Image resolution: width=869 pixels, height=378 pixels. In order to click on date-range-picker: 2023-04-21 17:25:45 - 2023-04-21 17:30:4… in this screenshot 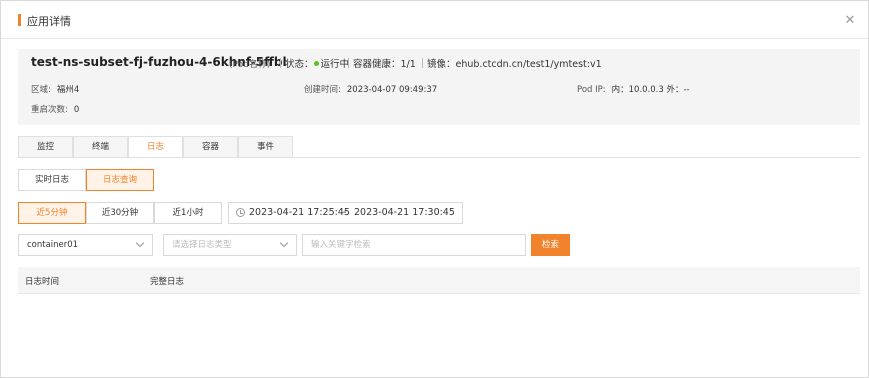, I will do `click(345, 213)`.